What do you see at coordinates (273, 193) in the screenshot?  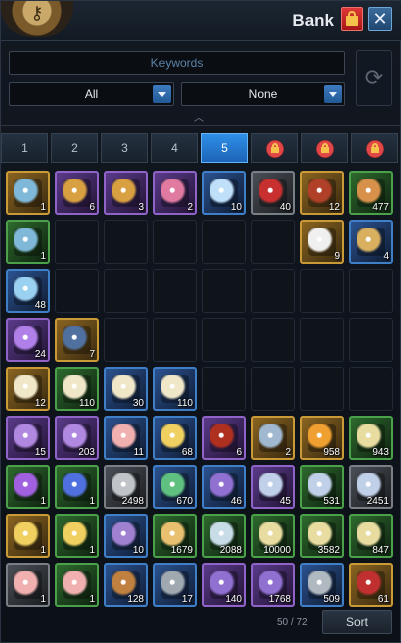 I see `item-slot: 40` at bounding box center [273, 193].